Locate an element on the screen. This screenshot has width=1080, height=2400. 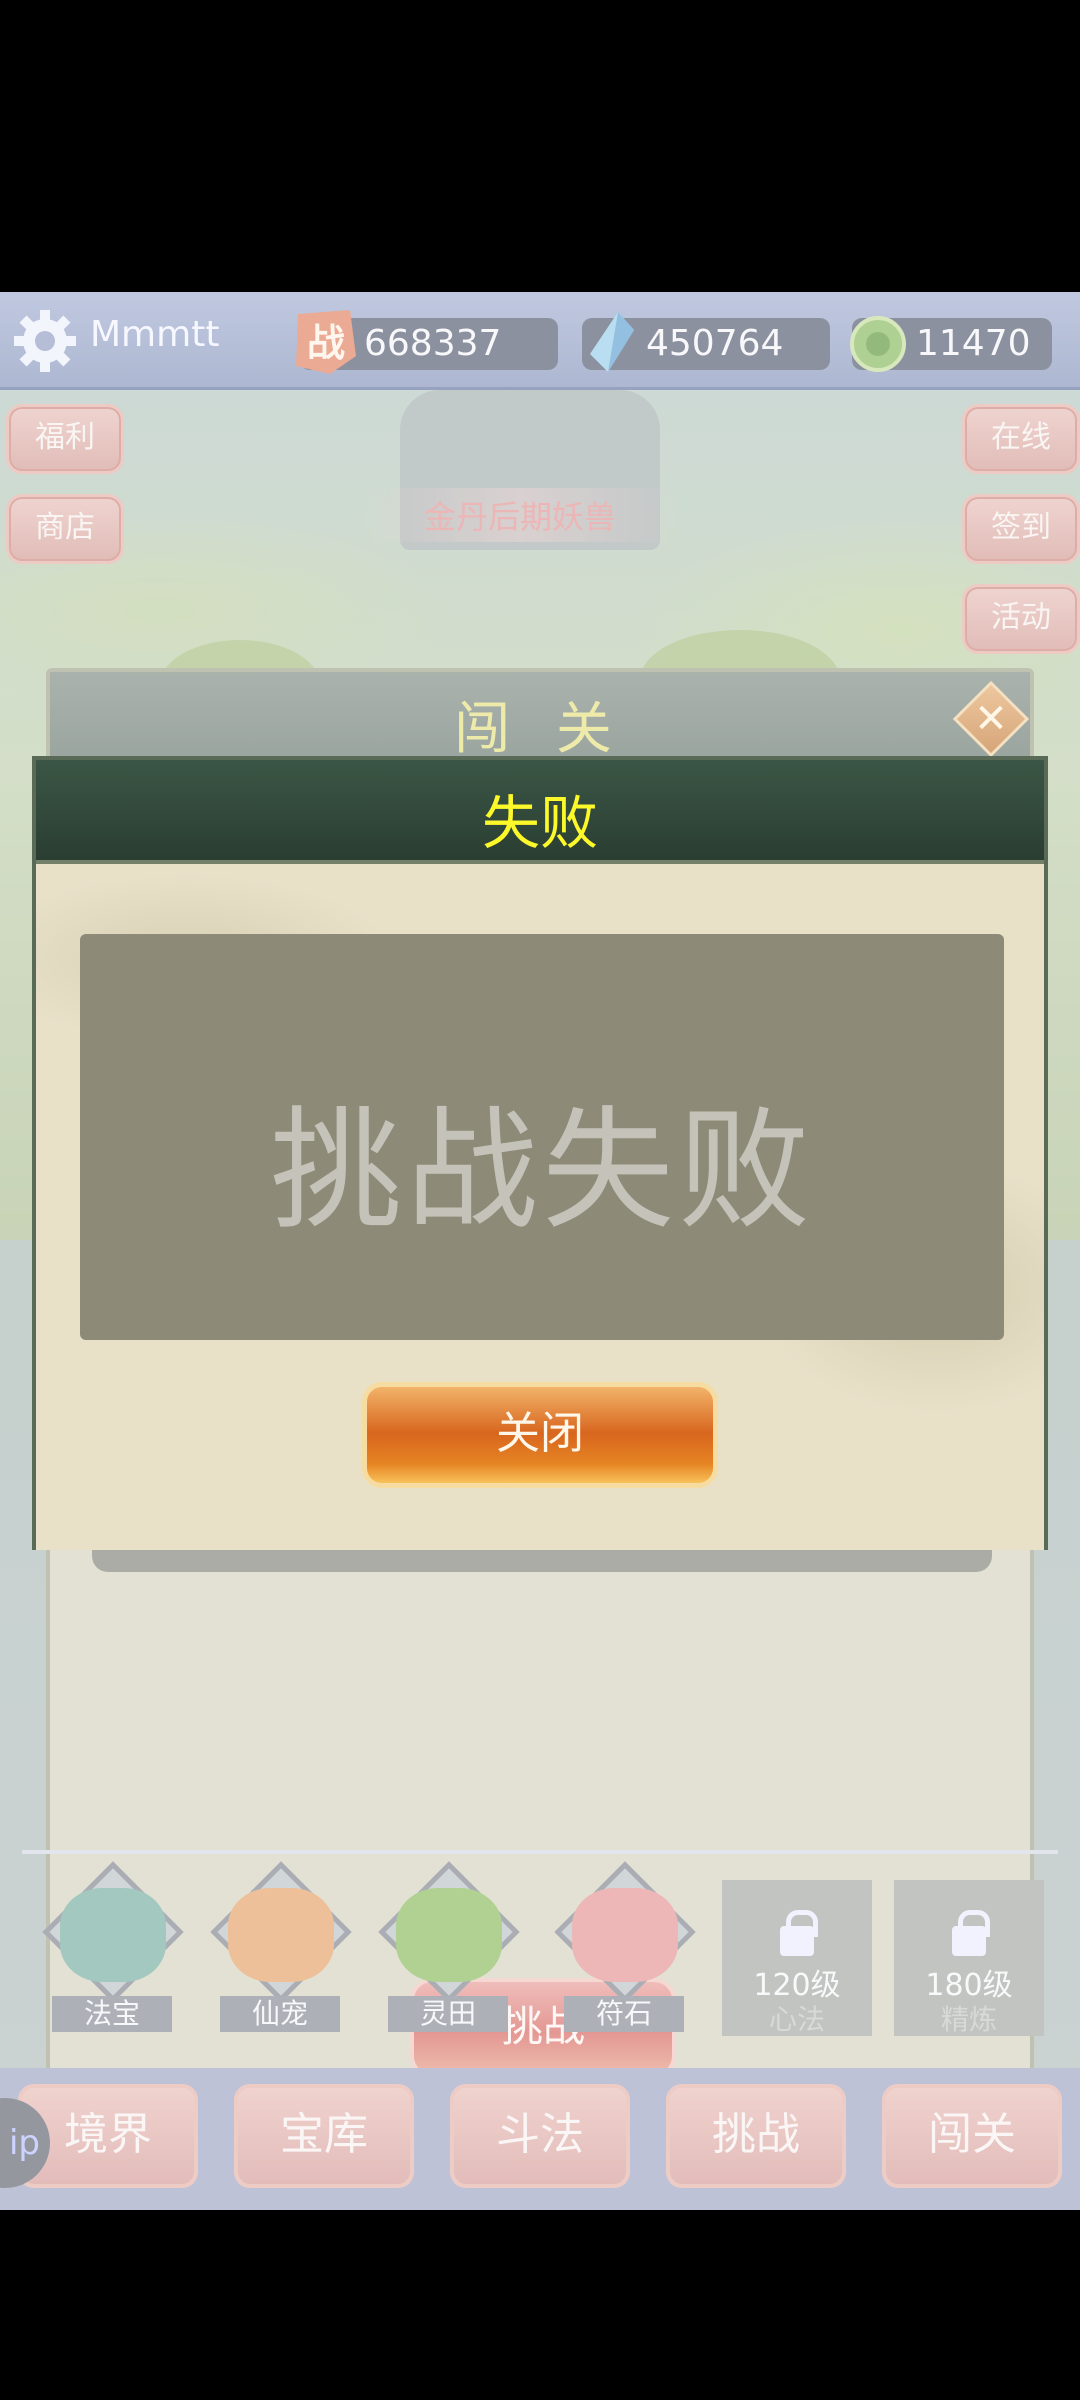
fail-message-box: 挑战失败 is located at coordinates (542, 1137).